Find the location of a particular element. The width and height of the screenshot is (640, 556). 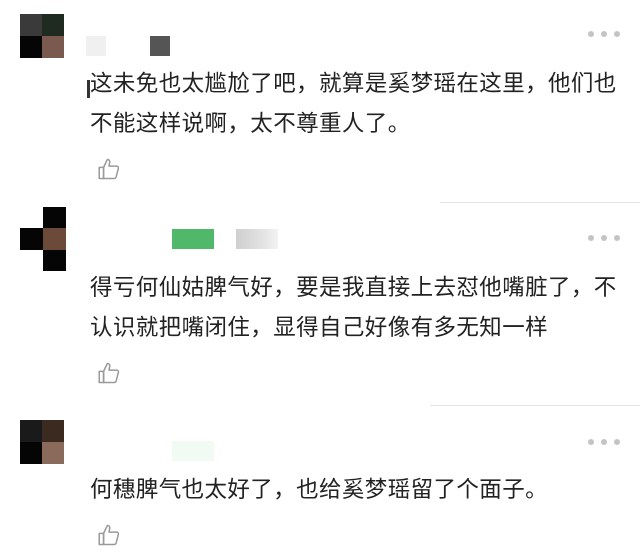

comment-text: 这未免也太尴尬了吧，就算是奚梦瑶在这里，他们也不能这样说啊，太不尊重人了。 is located at coordinates (353, 104).